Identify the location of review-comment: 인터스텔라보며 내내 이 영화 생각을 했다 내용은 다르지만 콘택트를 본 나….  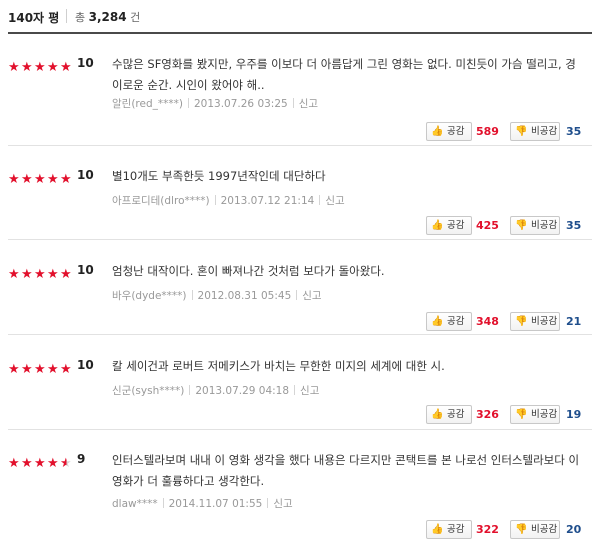
(346, 470).